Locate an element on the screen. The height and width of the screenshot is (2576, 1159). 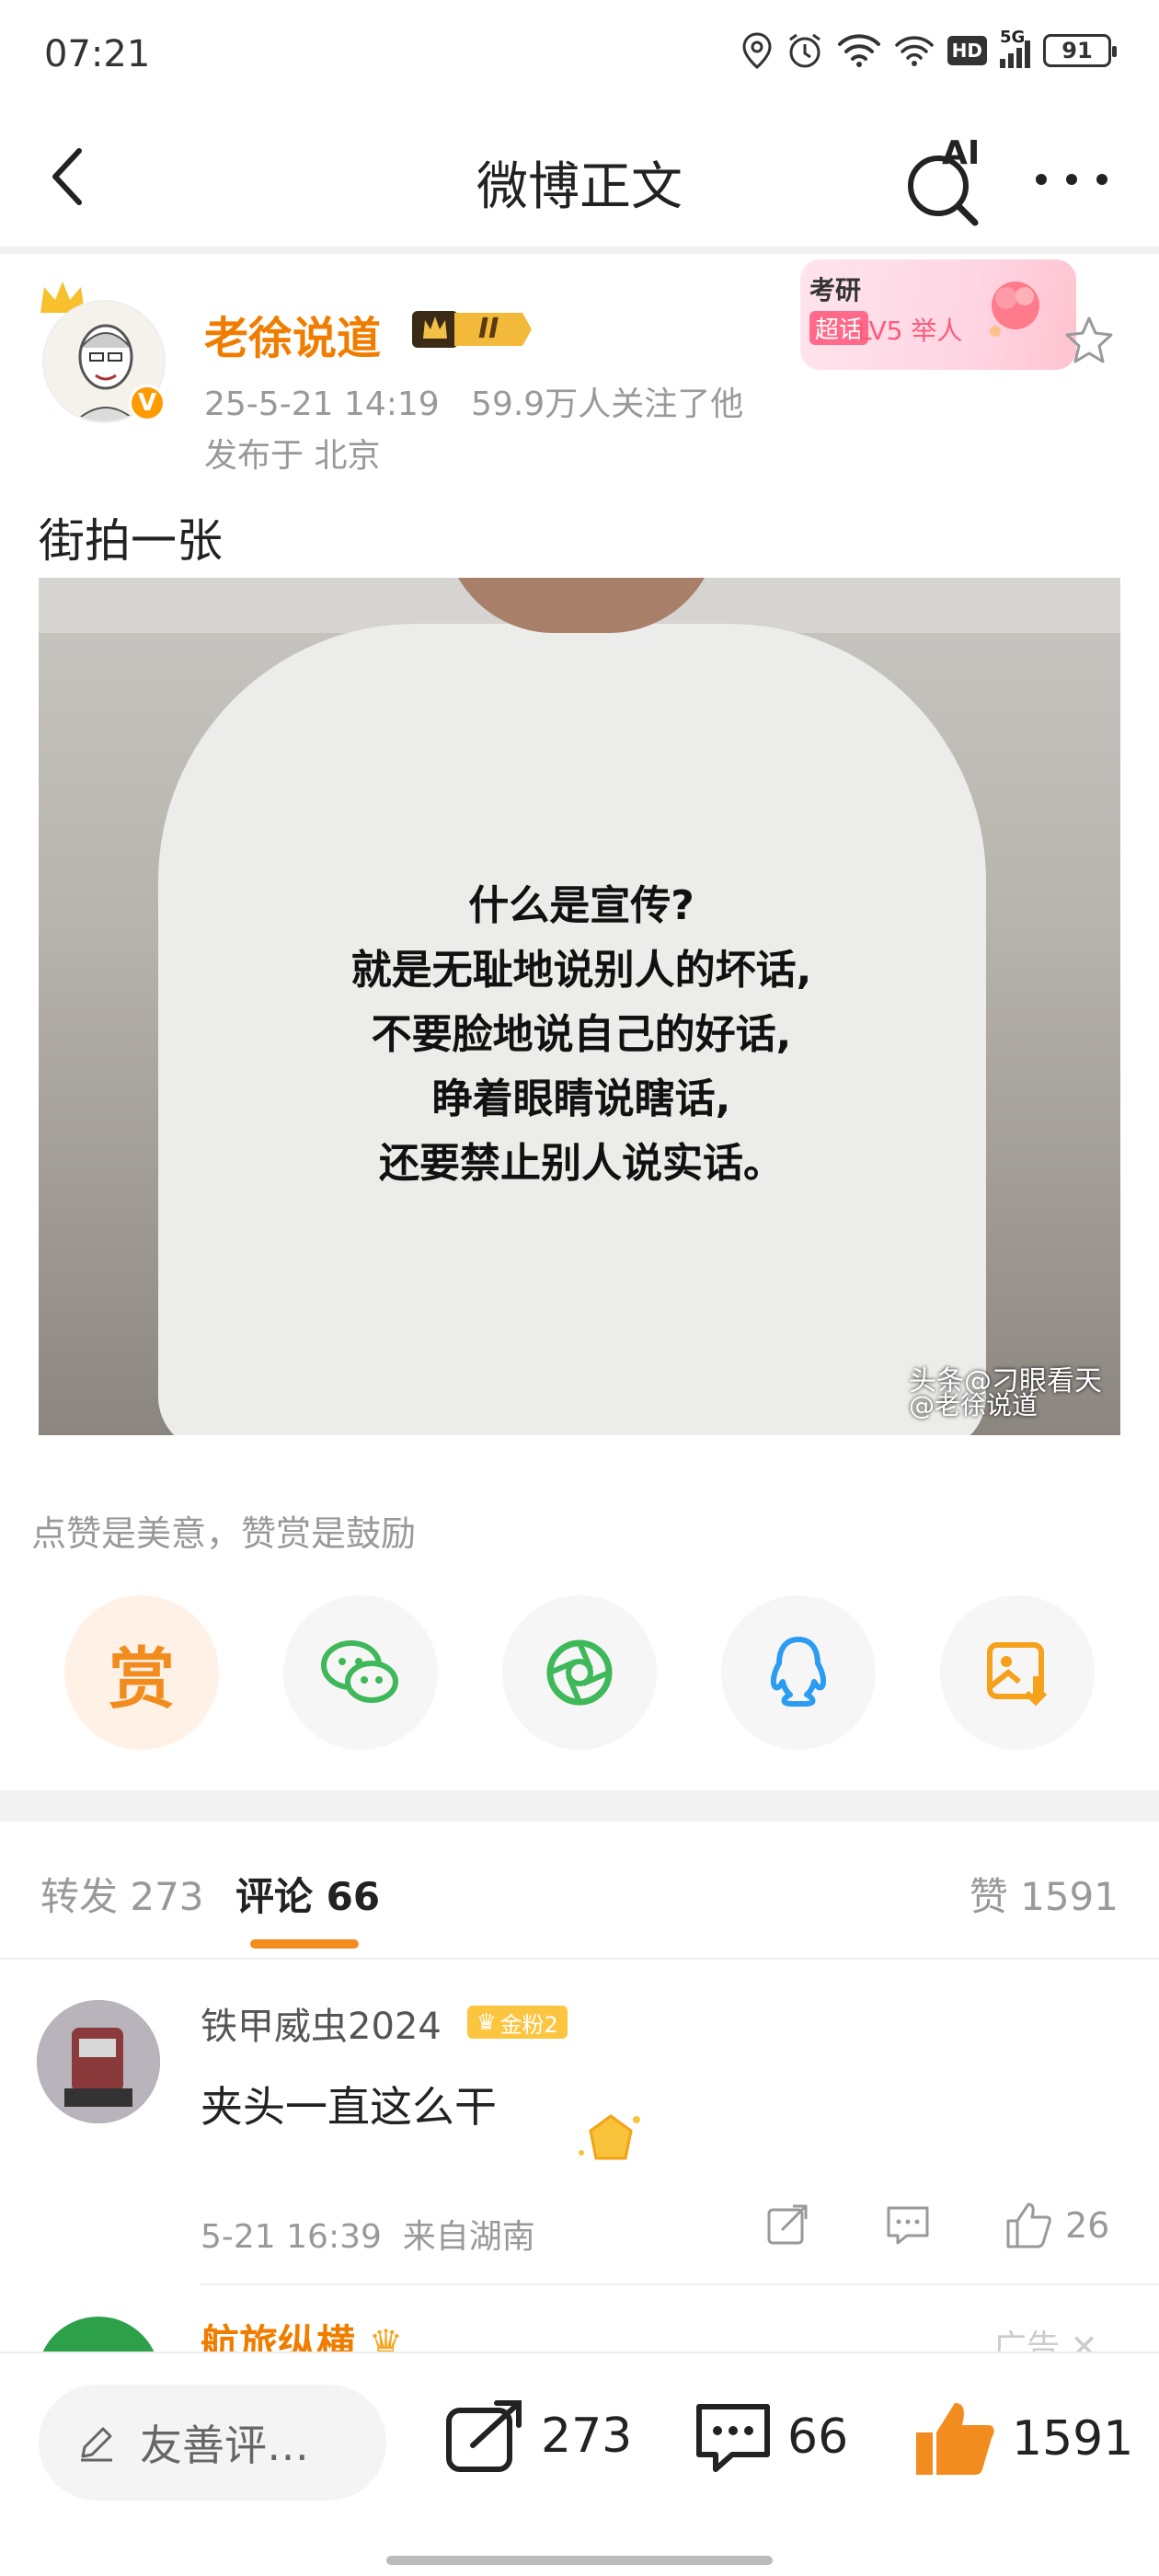
topic-level: LV5 举人 is located at coordinates (910, 331).